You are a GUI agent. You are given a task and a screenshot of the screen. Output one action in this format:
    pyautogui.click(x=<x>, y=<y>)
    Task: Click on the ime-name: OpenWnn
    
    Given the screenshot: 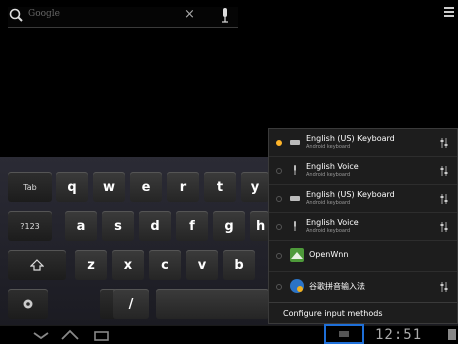 What is the action you would take?
    pyautogui.click(x=329, y=254)
    